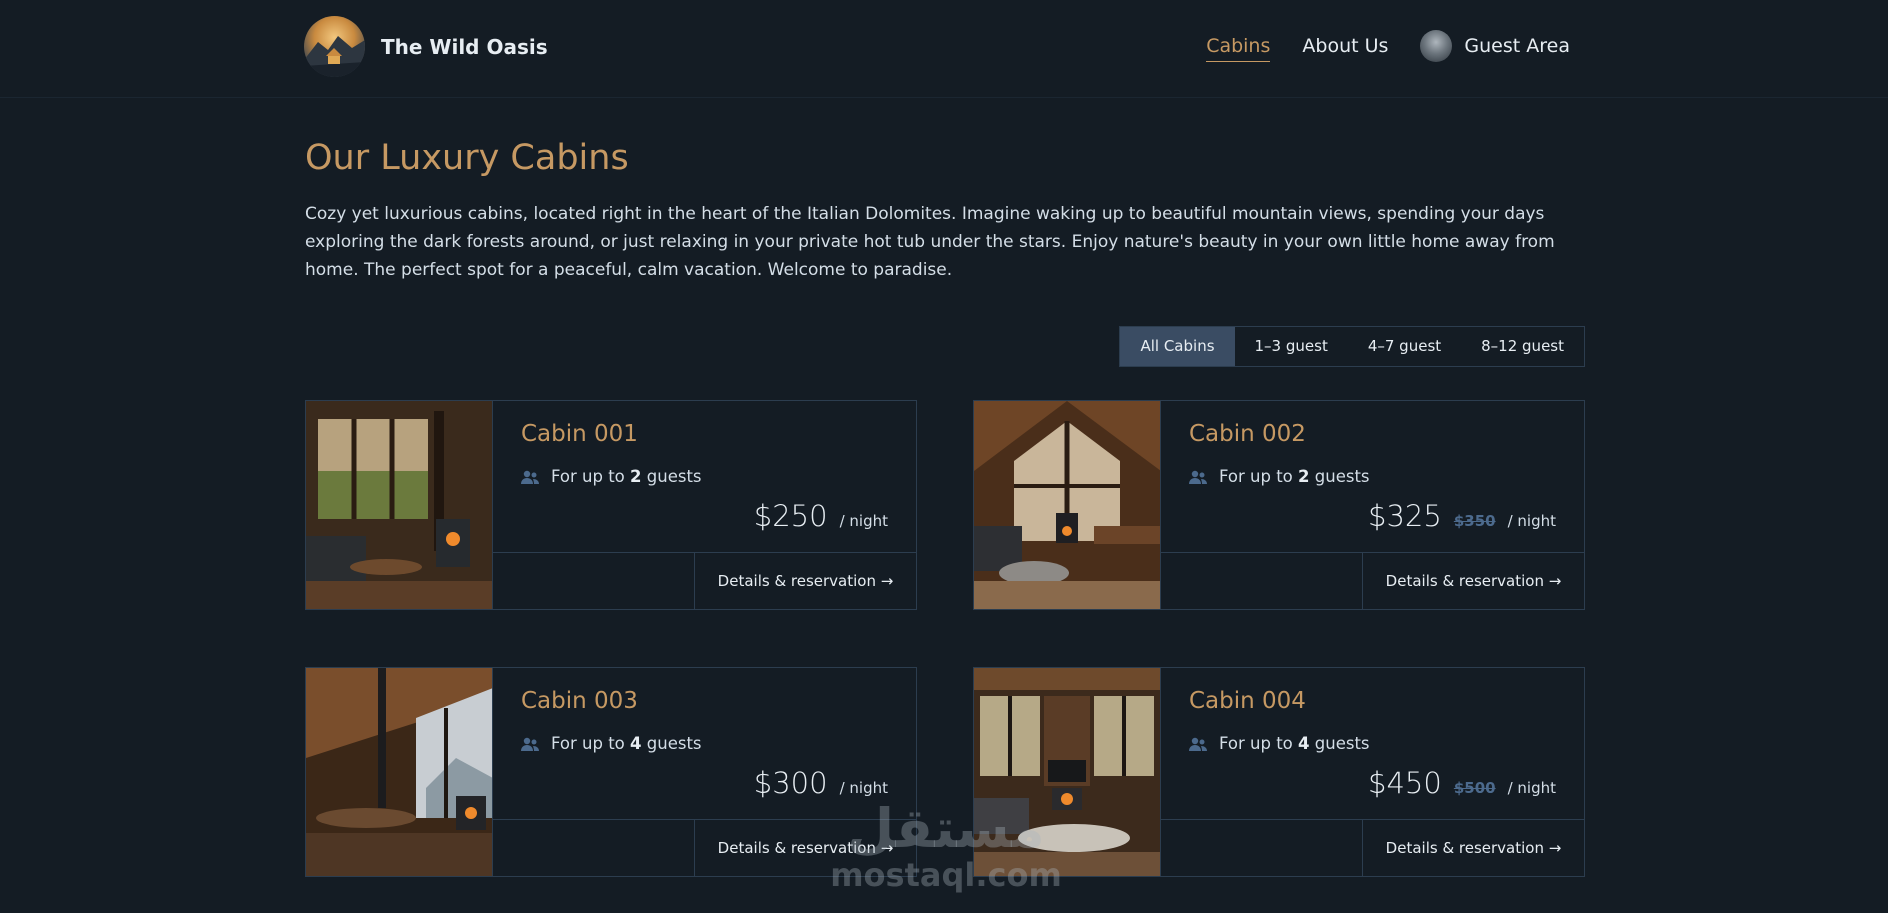 This screenshot has width=1888, height=913. What do you see at coordinates (1474, 521) in the screenshot?
I see `cabin-old-price: $350` at bounding box center [1474, 521].